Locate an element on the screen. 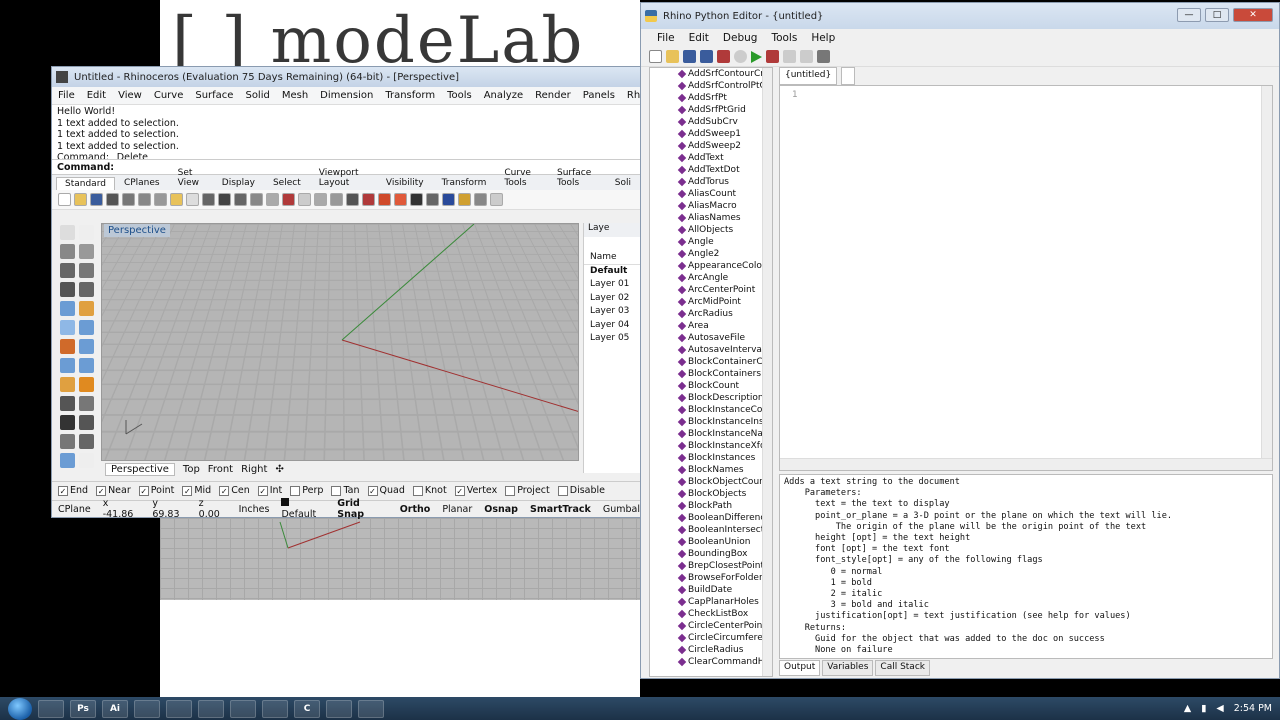 The height and width of the screenshot is (720, 1280). code-horizontal-scrollbar is located at coordinates (1026, 464).